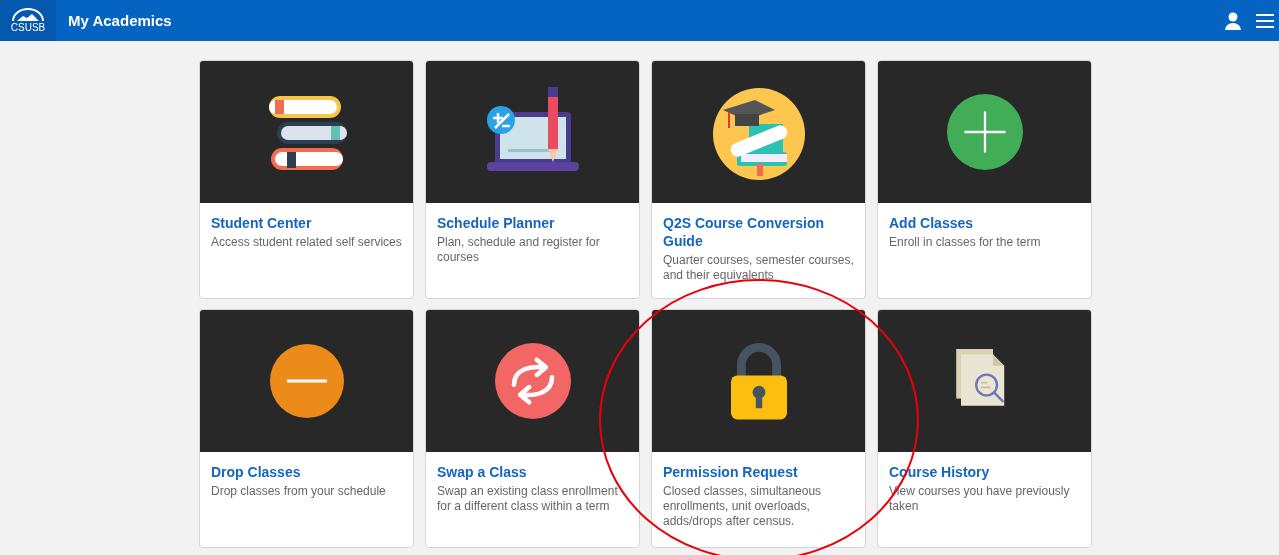 The height and width of the screenshot is (555, 1279). What do you see at coordinates (965, 242) in the screenshot?
I see `tile-description: Enroll in classes for the term` at bounding box center [965, 242].